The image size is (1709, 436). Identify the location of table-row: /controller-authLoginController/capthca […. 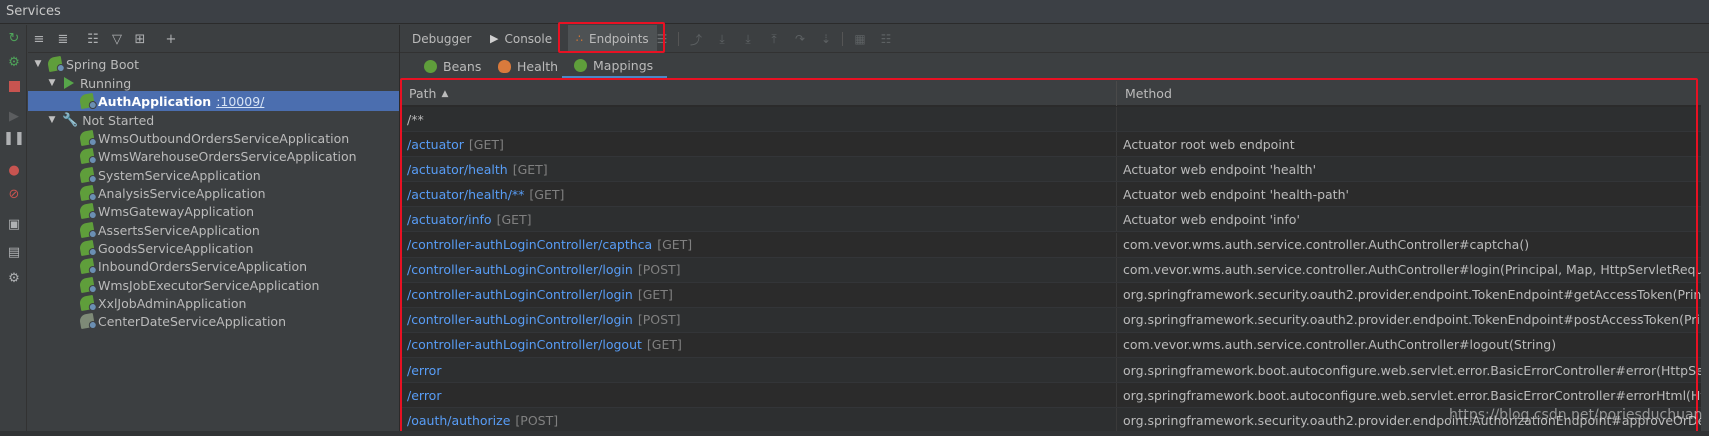
(1051, 245).